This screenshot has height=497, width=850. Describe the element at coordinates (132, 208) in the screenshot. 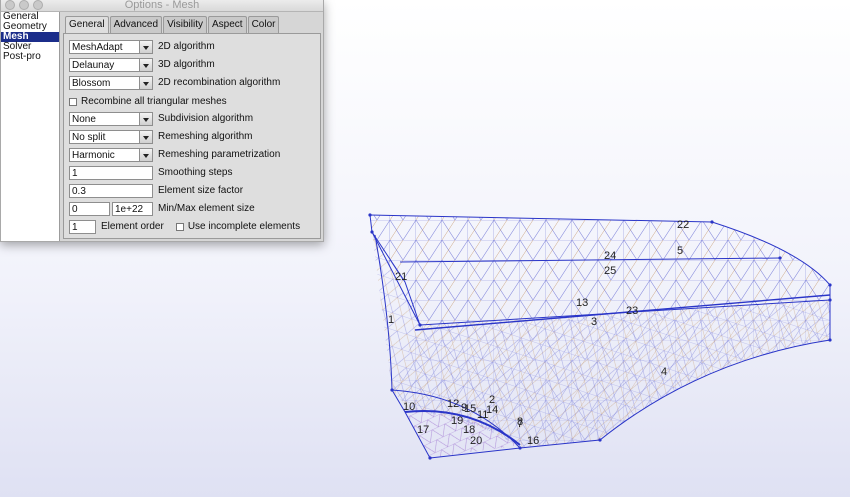

I see `max-size-input: 1e+22` at that location.